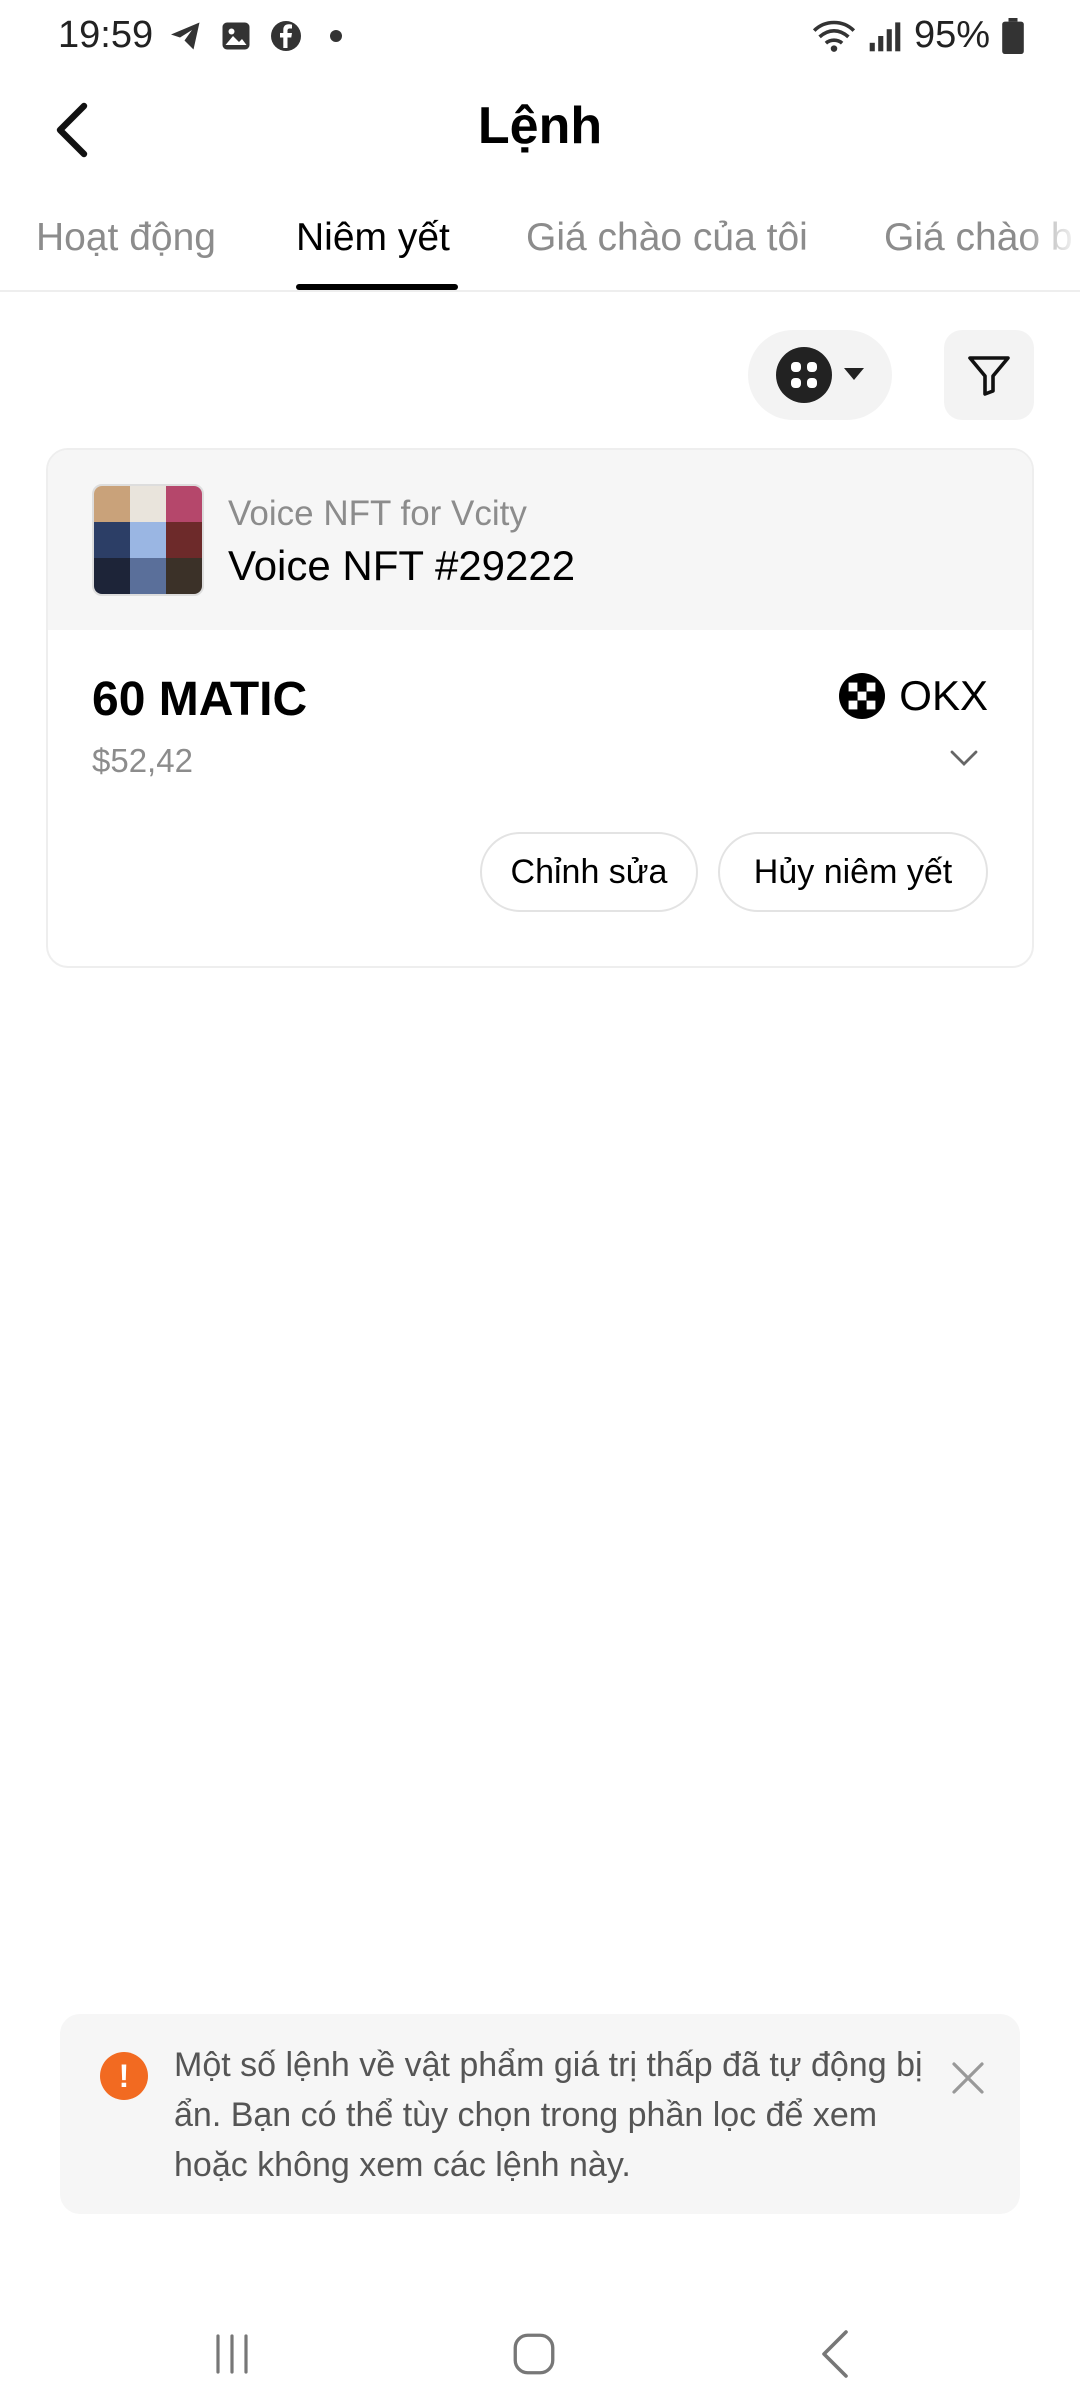 This screenshot has width=1080, height=2408. Describe the element at coordinates (540, 375) in the screenshot. I see `toolbar` at that location.